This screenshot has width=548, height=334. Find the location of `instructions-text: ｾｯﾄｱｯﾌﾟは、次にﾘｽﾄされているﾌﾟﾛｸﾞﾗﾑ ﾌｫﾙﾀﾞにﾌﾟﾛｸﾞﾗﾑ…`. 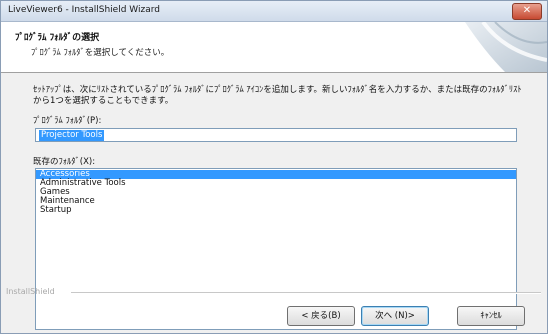

instructions-text: ｾｯﾄｱｯﾌﾟは、次にﾘｽﾄされているﾌﾟﾛｸﾞﾗﾑ ﾌｫﾙﾀﾞにﾌﾟﾛｸﾞﾗﾑ… is located at coordinates (277, 95).